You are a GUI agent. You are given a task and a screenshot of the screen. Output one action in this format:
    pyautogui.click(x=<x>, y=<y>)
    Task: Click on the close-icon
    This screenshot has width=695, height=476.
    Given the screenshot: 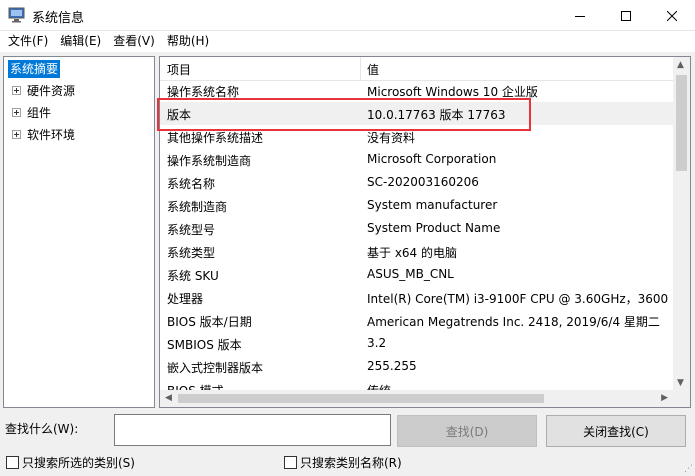 What is the action you would take?
    pyautogui.click(x=672, y=15)
    